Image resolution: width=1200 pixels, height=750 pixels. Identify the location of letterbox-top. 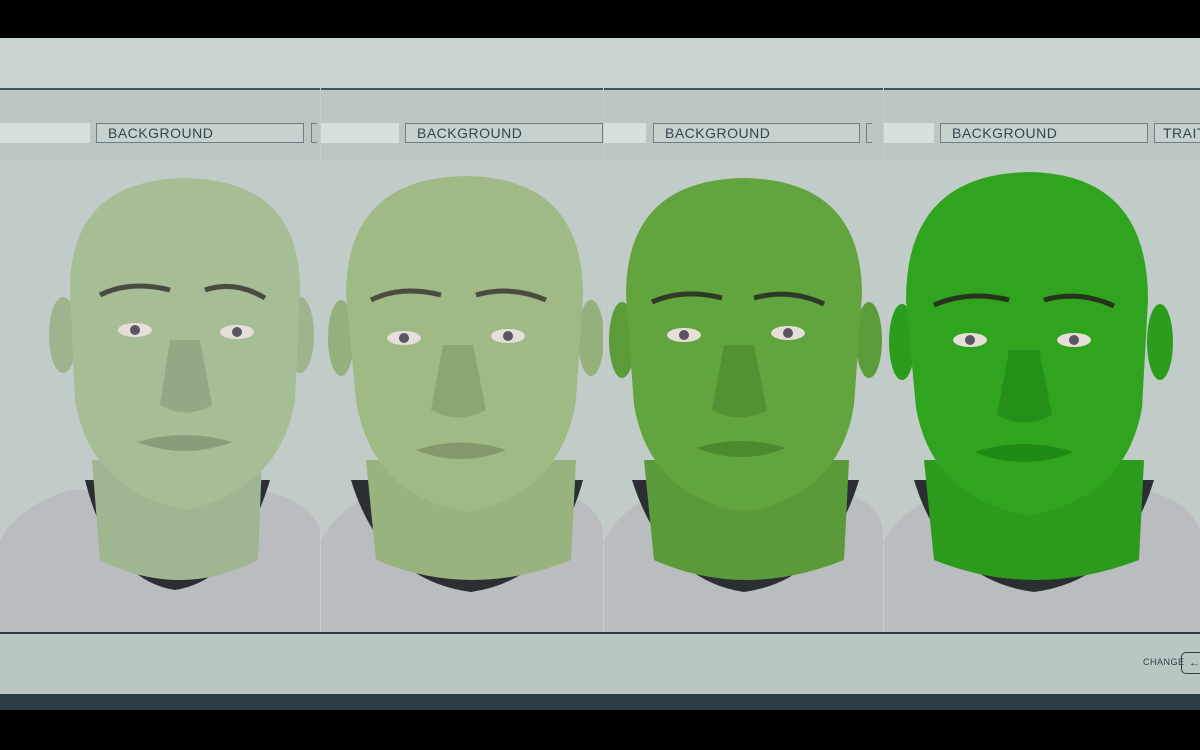
(600, 19).